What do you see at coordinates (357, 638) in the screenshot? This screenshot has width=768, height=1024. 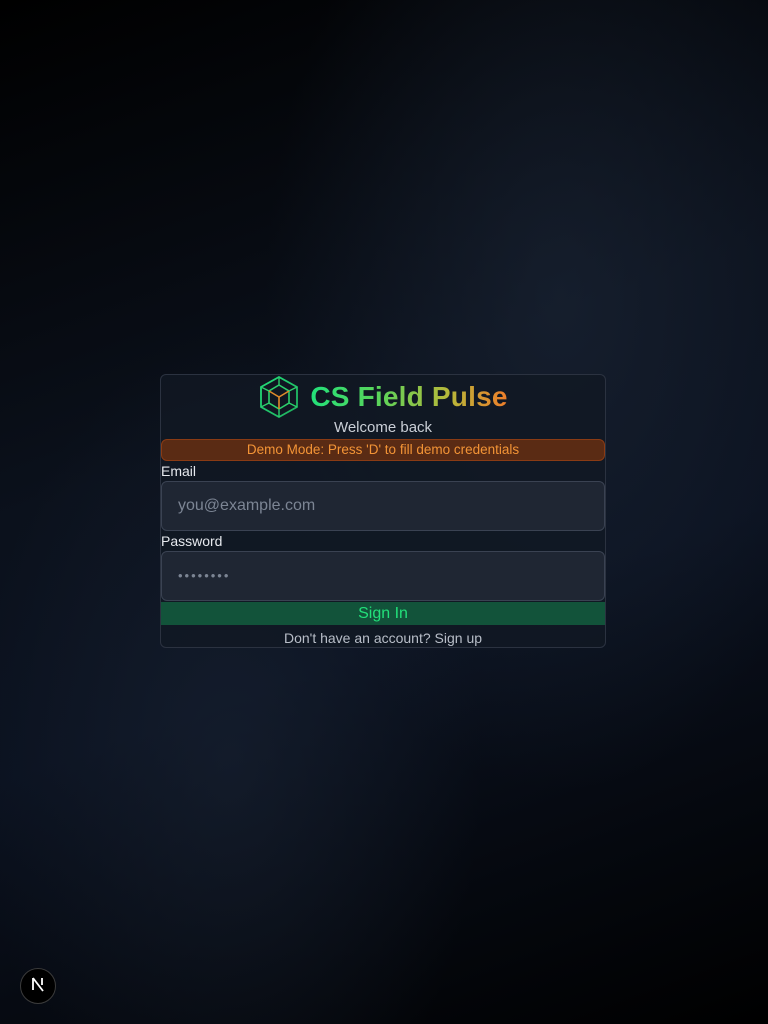 I see `signup-prompt-text: Don't have an account?` at bounding box center [357, 638].